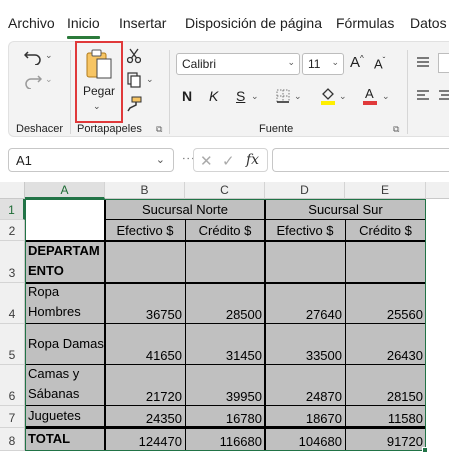 The image size is (449, 454). What do you see at coordinates (305, 344) in the screenshot?
I see `cell-value: 33500` at bounding box center [305, 344].